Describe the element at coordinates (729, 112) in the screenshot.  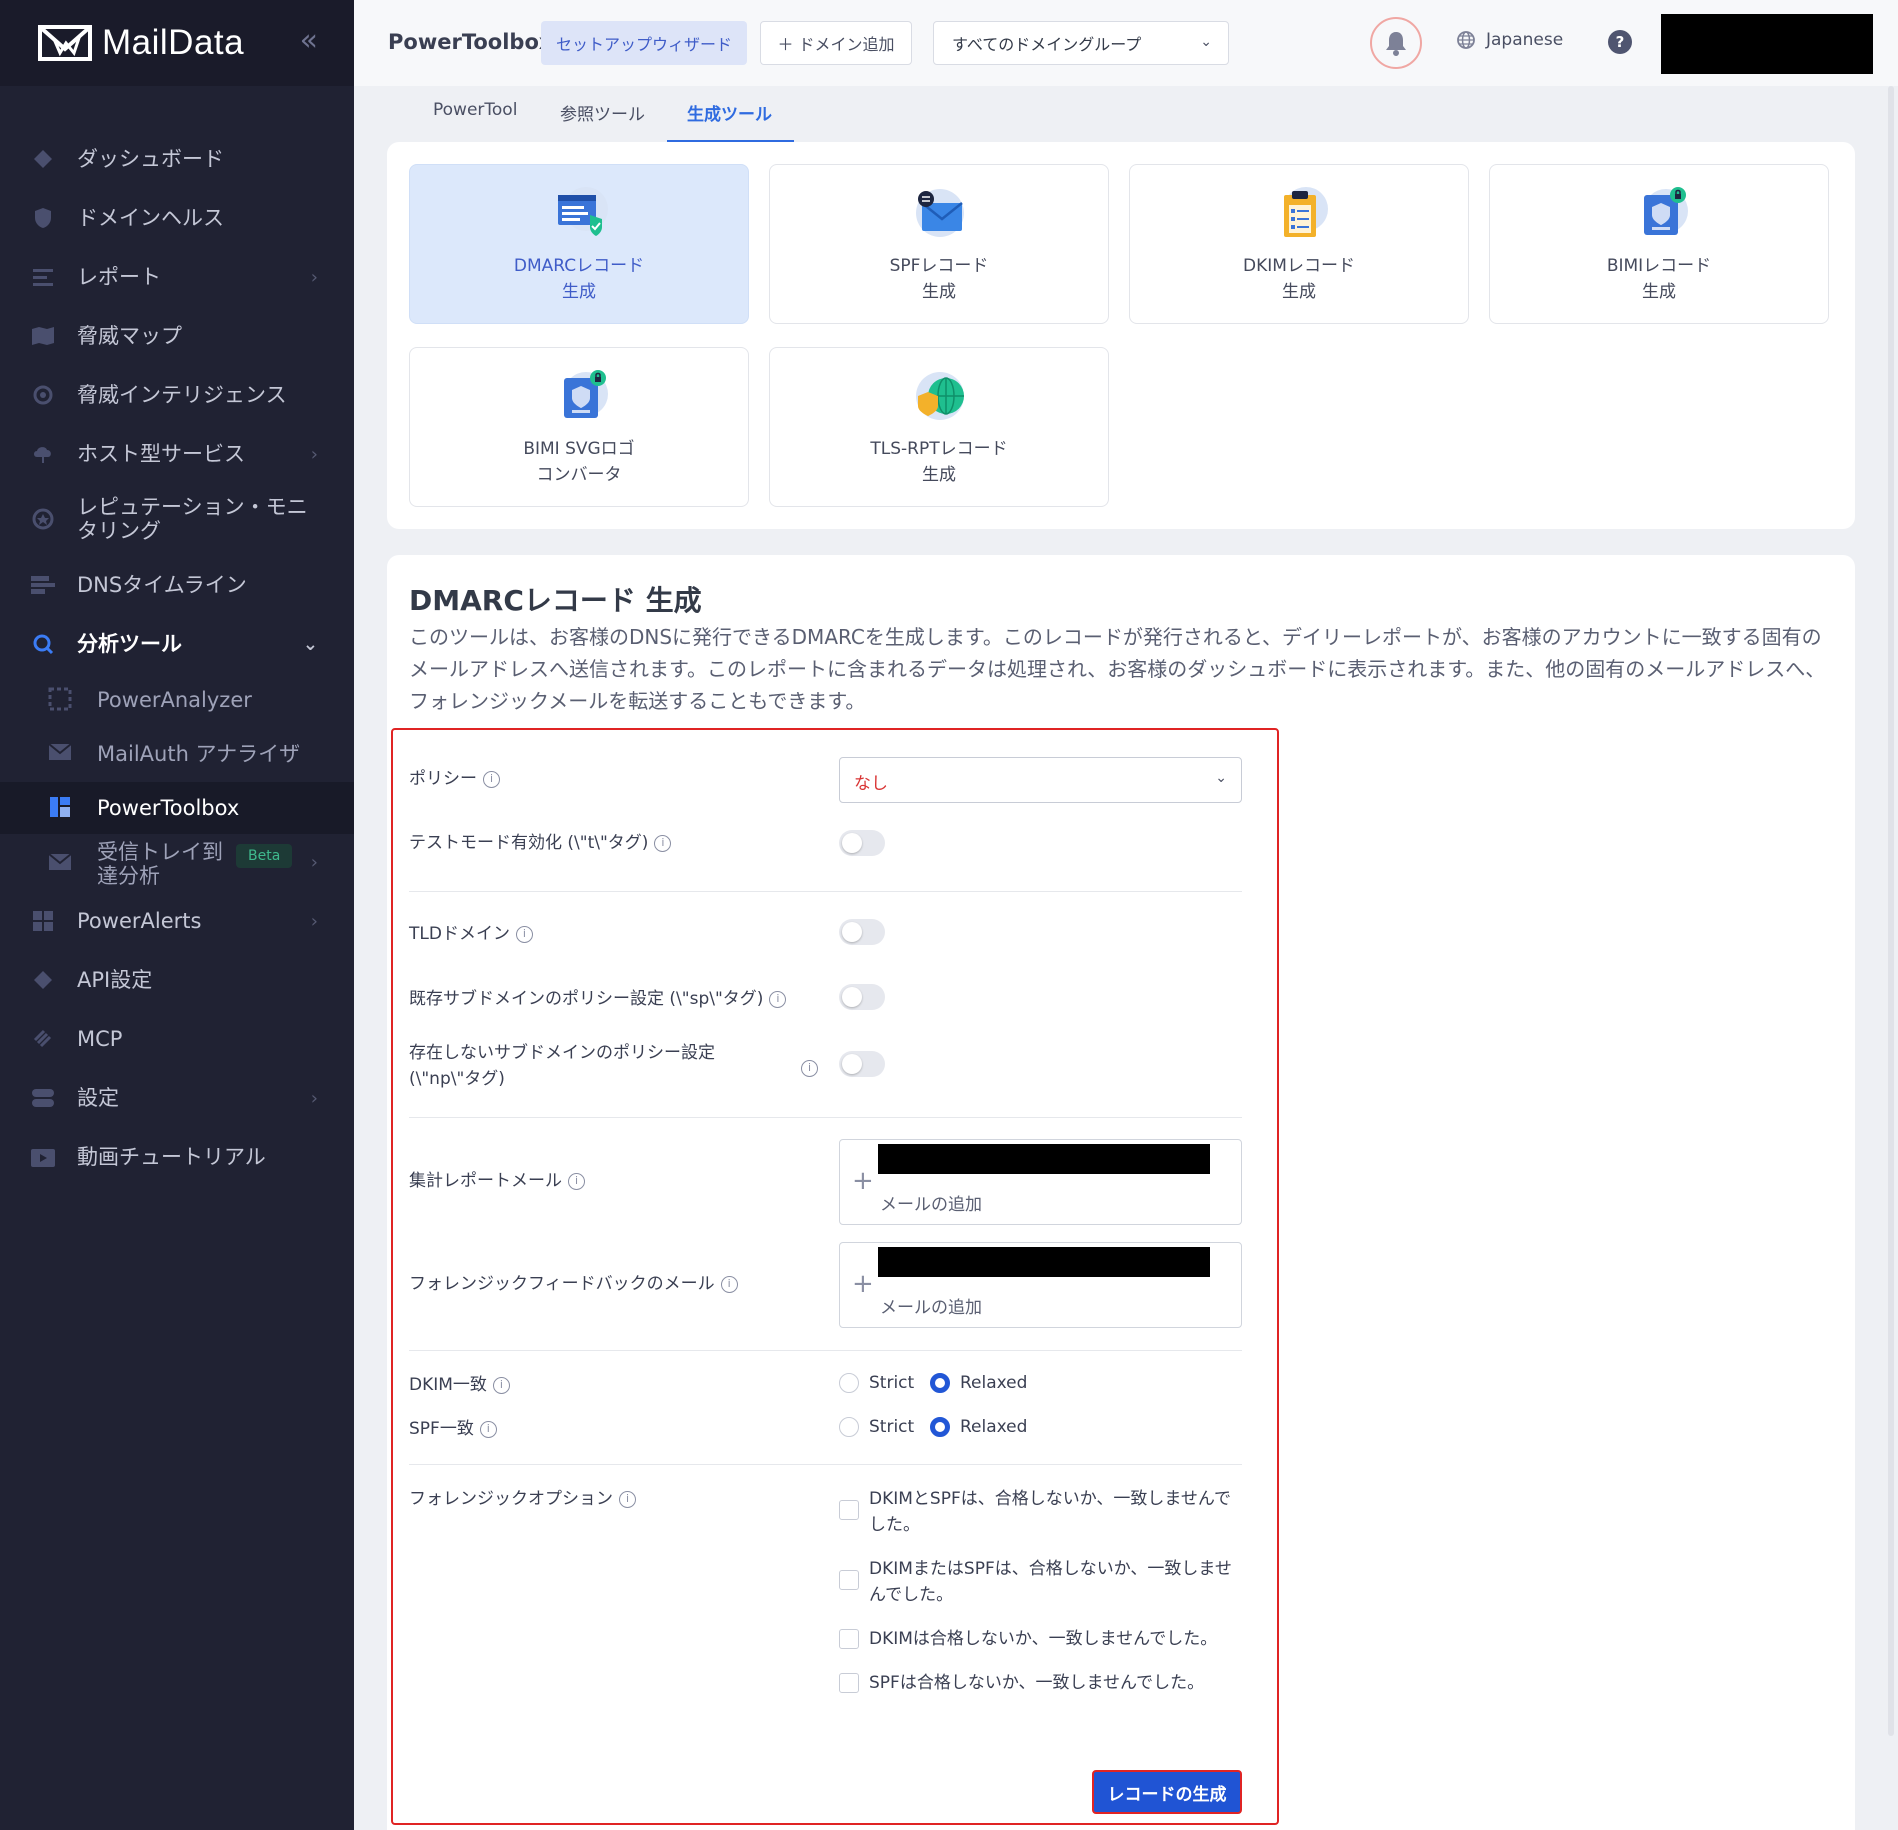
I see `tab-generation-tools: 生成ツール` at that location.